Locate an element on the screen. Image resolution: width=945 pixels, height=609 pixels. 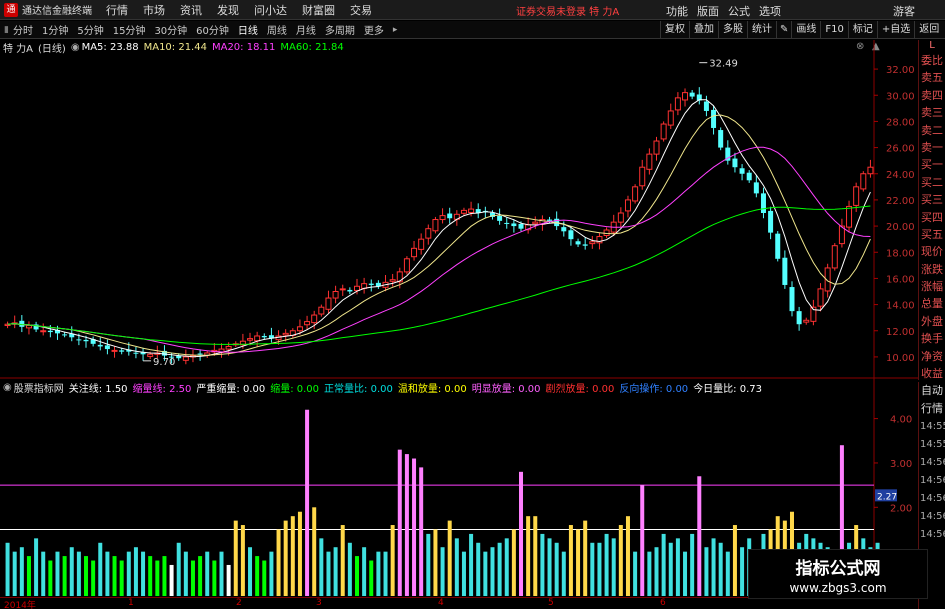
sidebar-item: 委比 is located at coordinates (932, 60).